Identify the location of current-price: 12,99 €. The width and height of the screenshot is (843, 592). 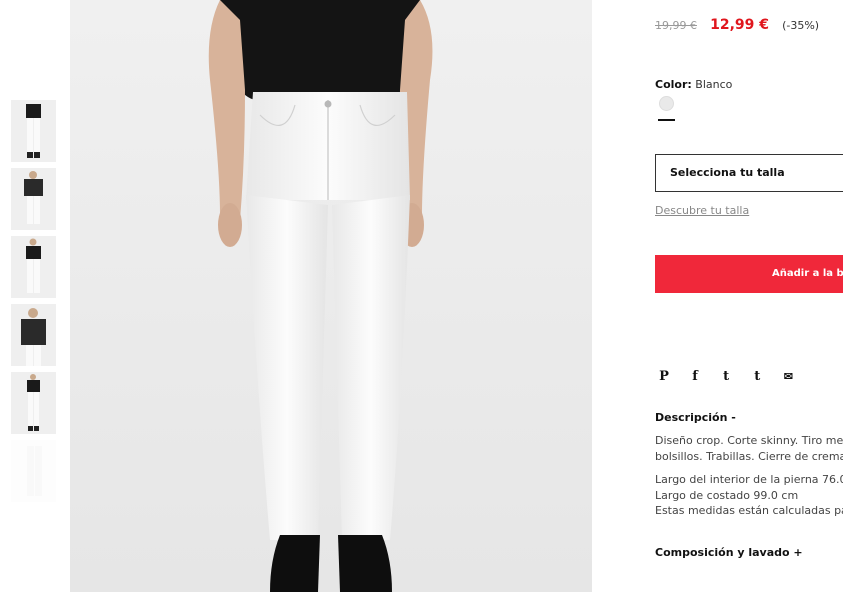
(739, 25).